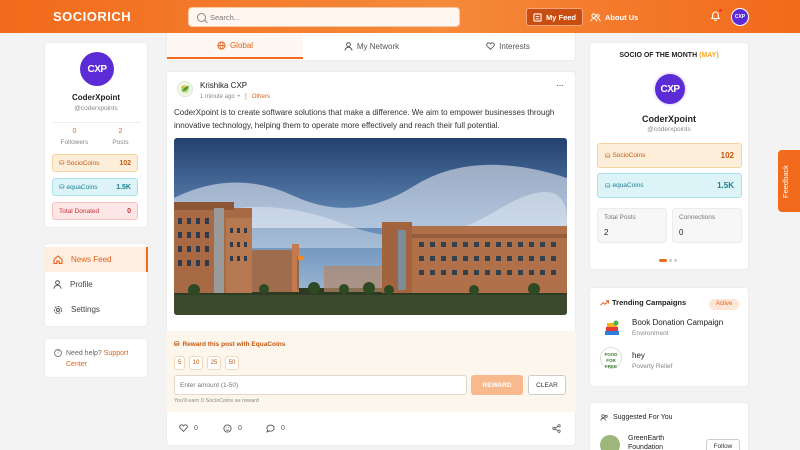 The width and height of the screenshot is (800, 450). Describe the element at coordinates (497, 385) in the screenshot. I see `reward-button: REWARD` at that location.